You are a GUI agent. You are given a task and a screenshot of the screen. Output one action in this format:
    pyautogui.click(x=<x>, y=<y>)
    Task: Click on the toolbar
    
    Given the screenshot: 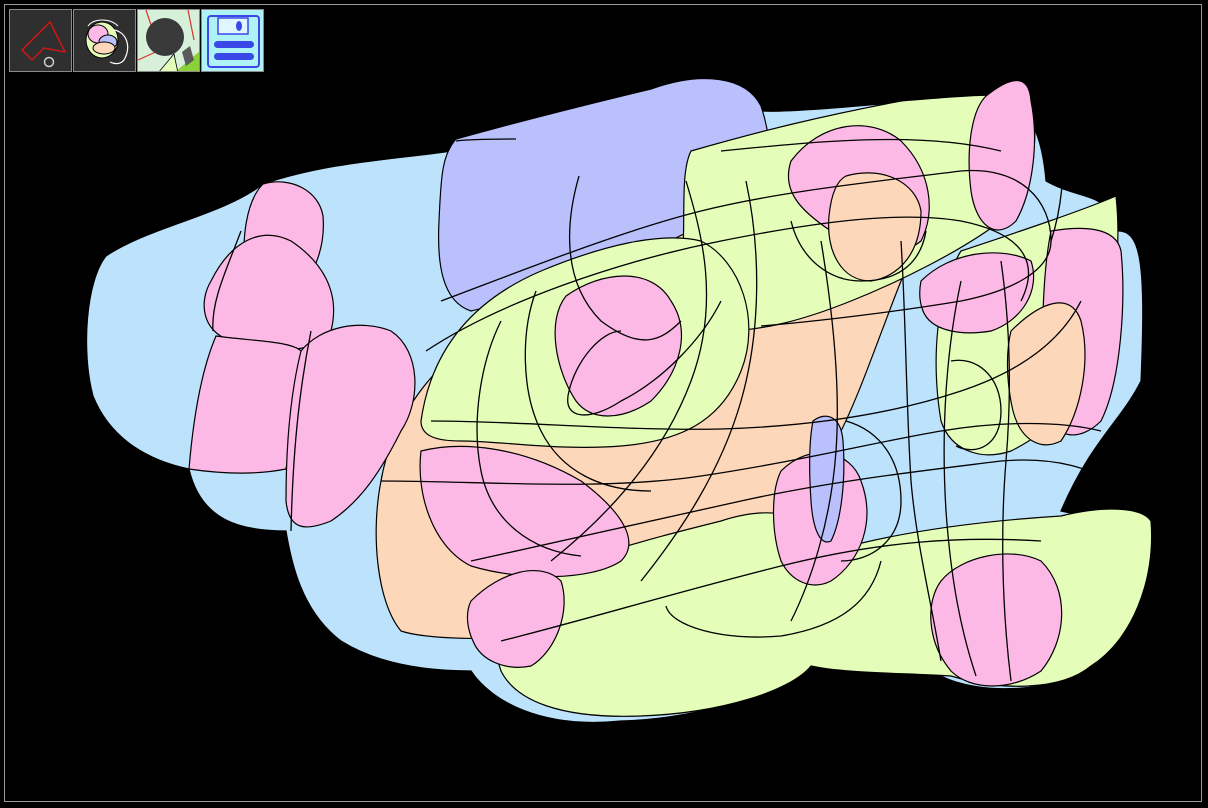 What is the action you would take?
    pyautogui.click(x=137, y=40)
    